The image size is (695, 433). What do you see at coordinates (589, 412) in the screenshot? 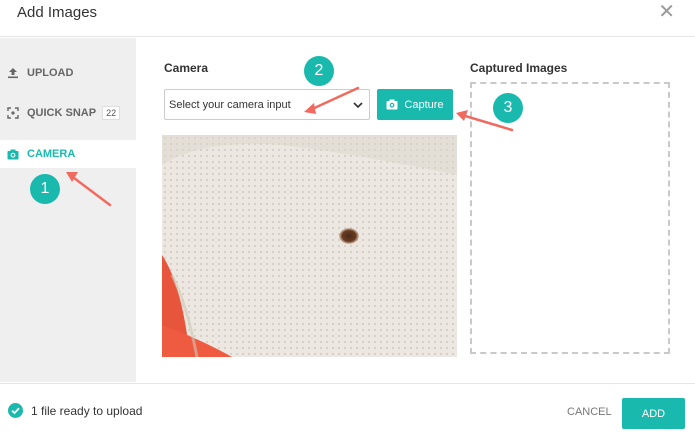
I see `cancel-button: CANCEL` at bounding box center [589, 412].